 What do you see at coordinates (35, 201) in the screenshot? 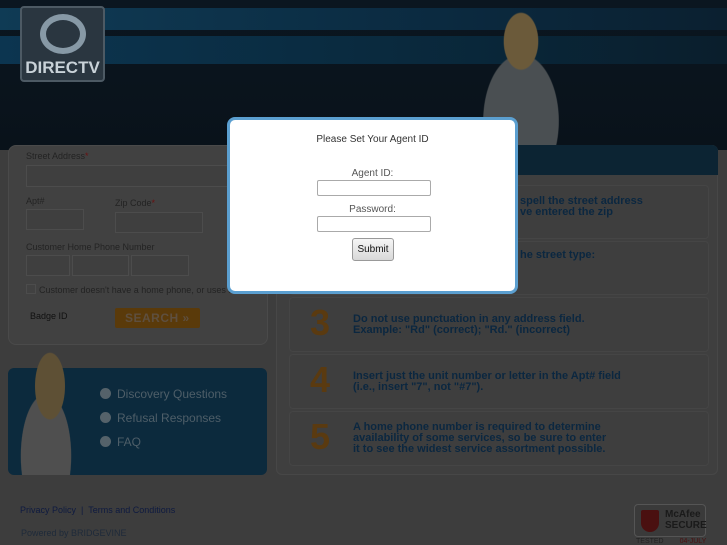
I see `apt-label: Apt#` at bounding box center [35, 201].